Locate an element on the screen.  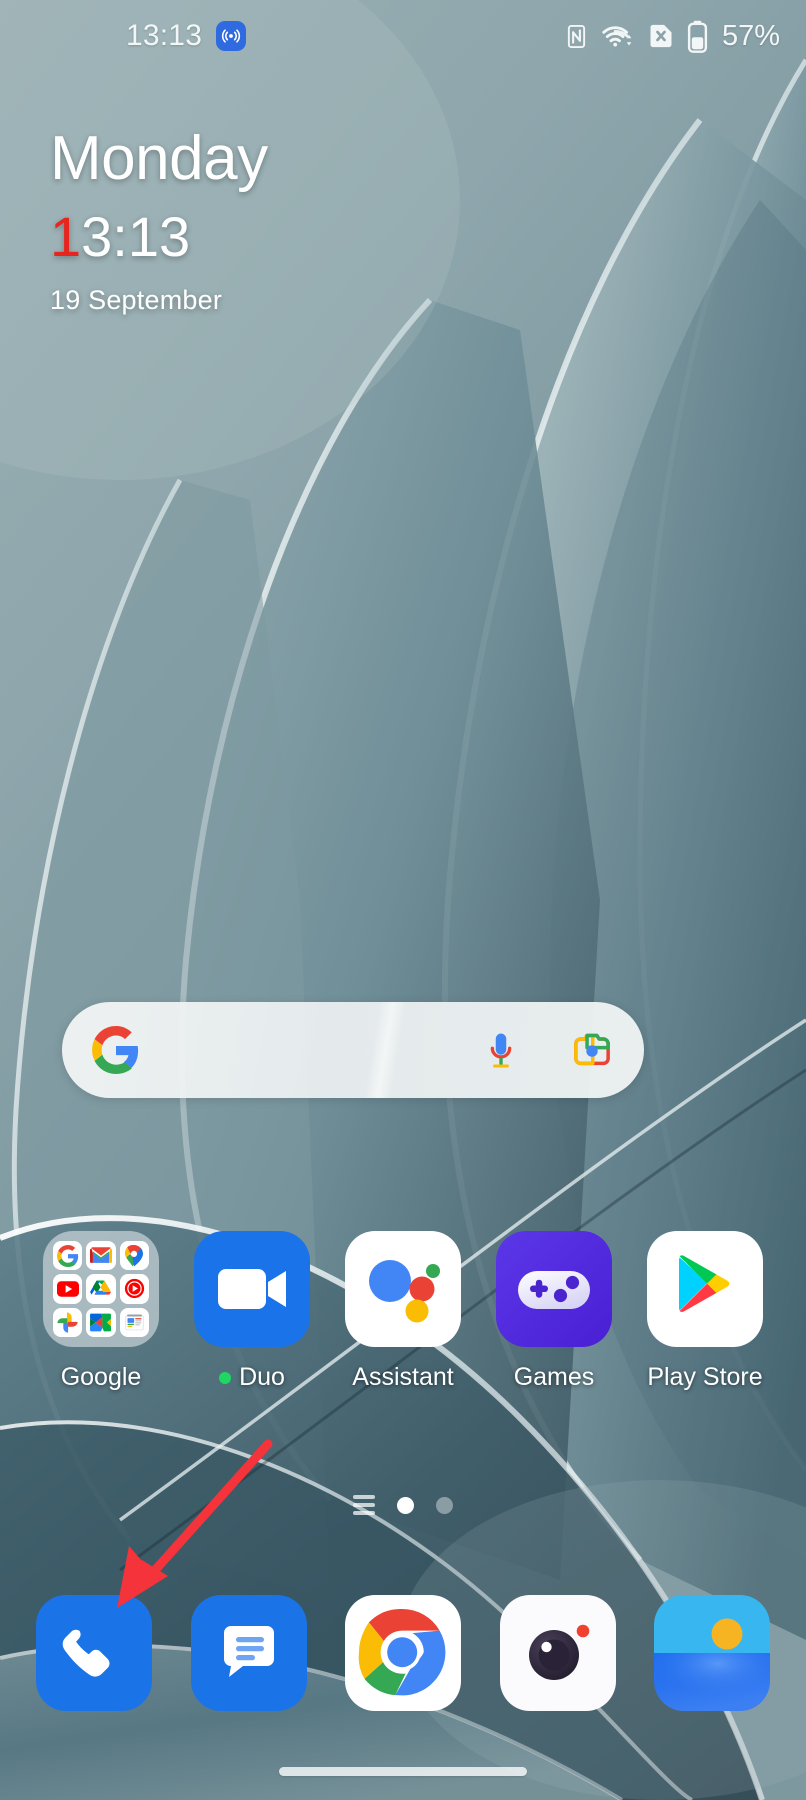
youtube-music-icon is located at coordinates (134, 1289).